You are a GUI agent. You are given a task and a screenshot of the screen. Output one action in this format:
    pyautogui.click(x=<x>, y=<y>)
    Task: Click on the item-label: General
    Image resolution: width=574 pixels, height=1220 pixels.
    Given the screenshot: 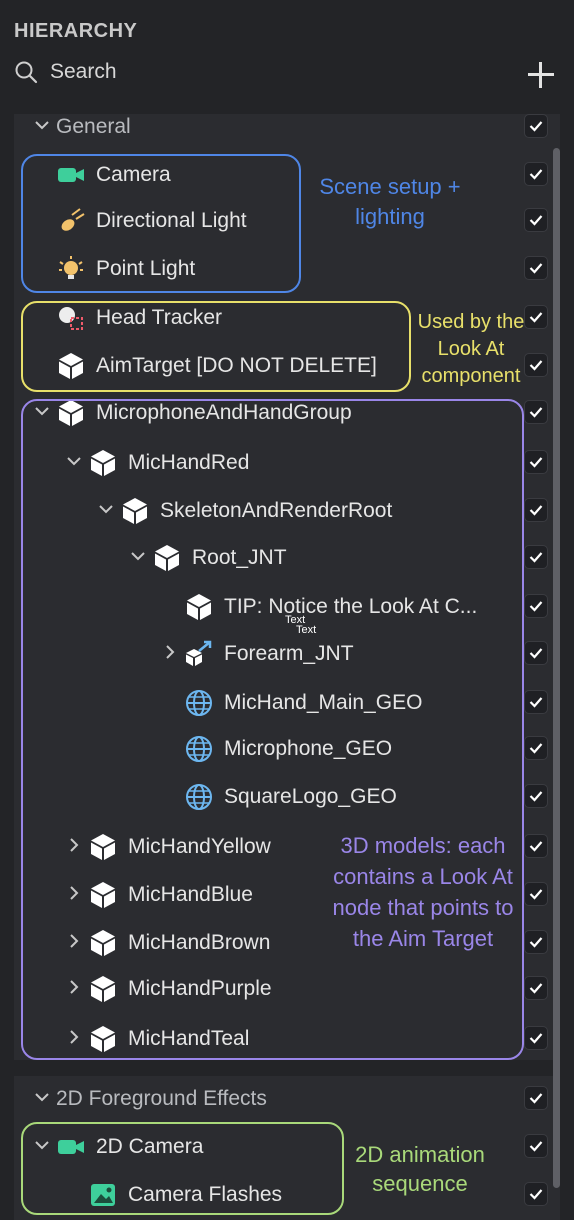 What is the action you would take?
    pyautogui.click(x=93, y=126)
    